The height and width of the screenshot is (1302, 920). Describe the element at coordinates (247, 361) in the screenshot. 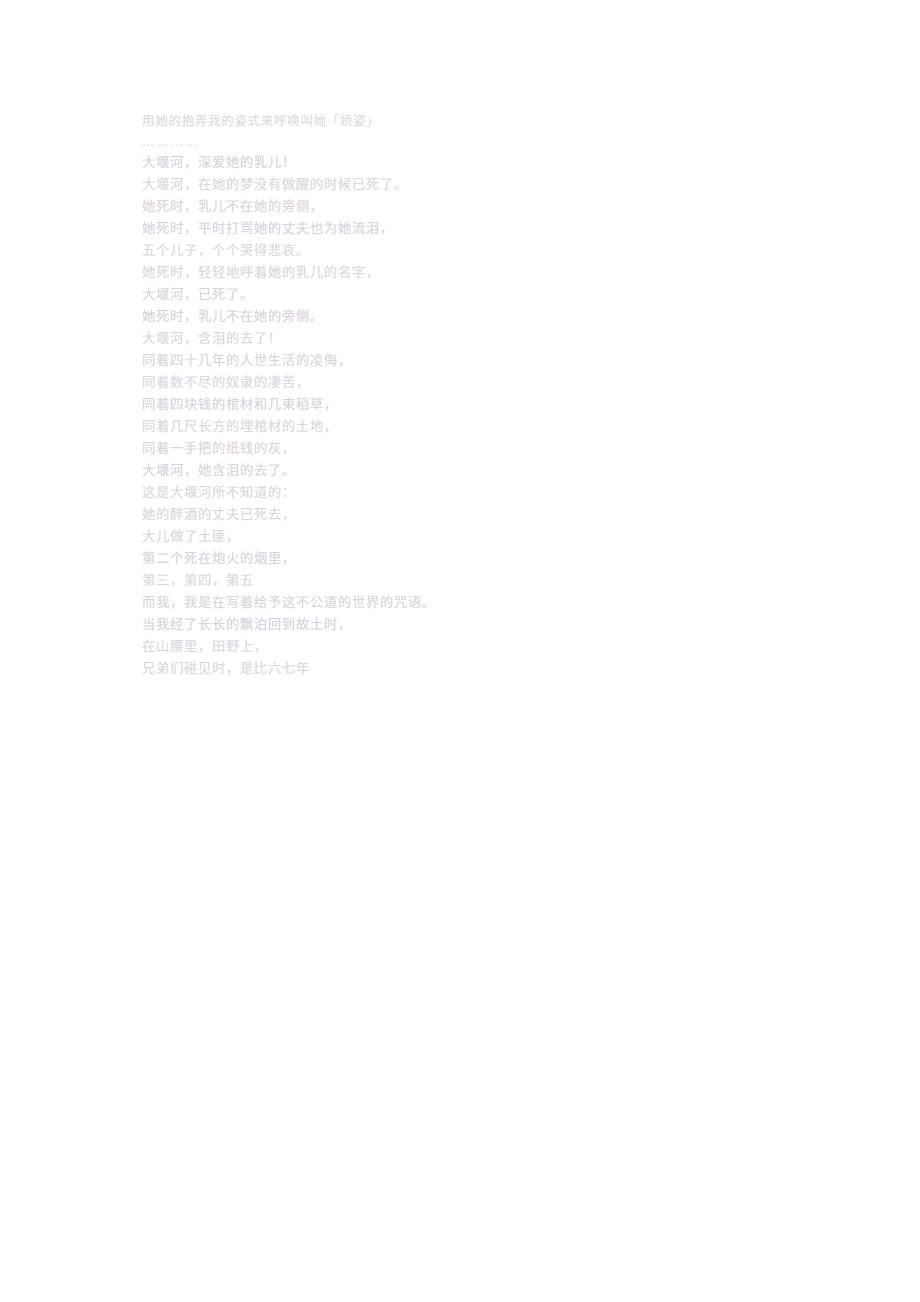

I see `text-line: 同着四十几年的人世生活的凌侮，` at that location.